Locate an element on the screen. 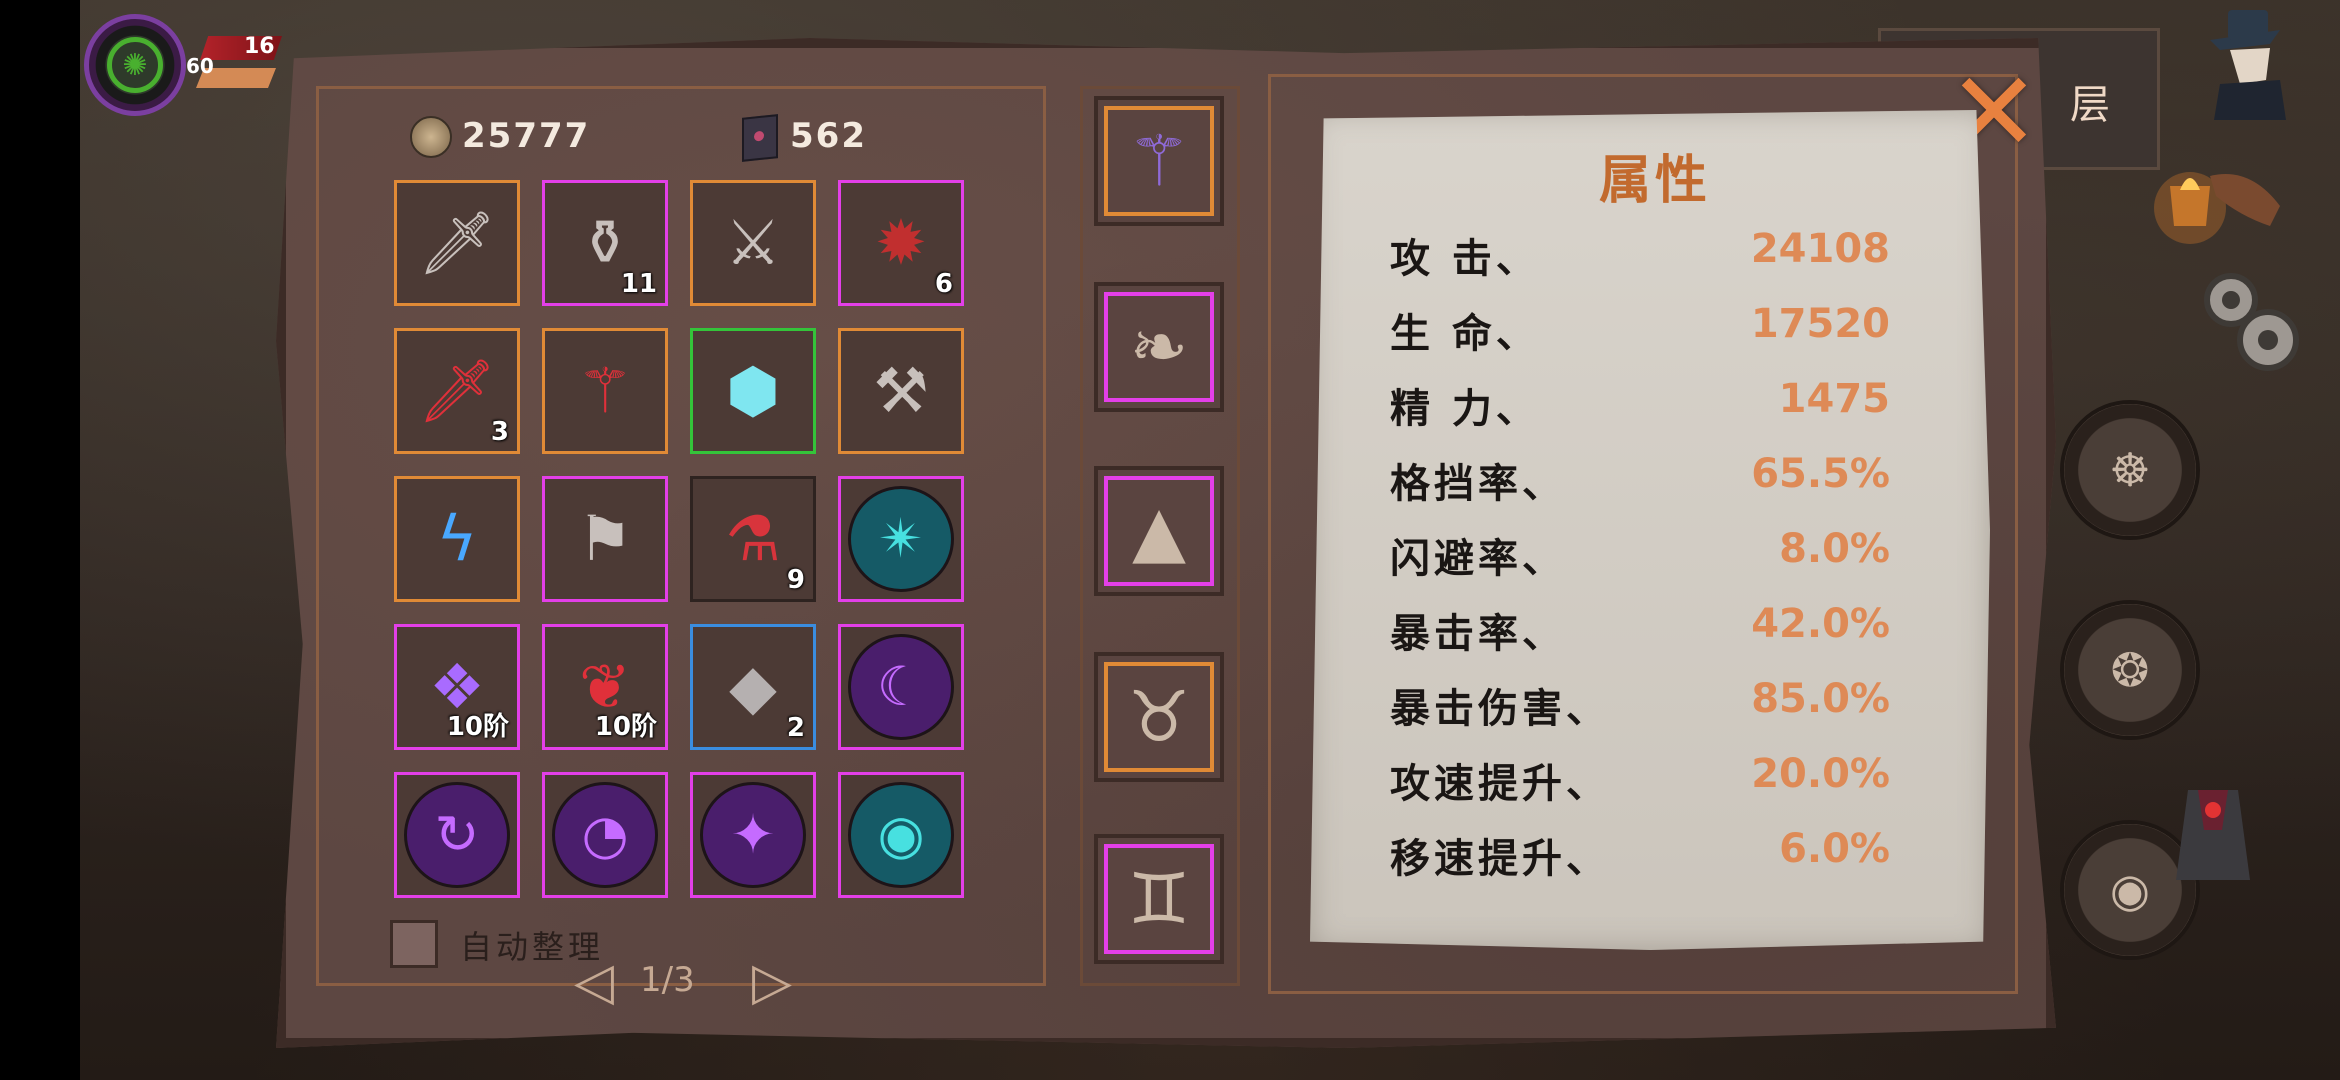 This screenshot has height=1080, width=2340. inventory-slot: ☾ is located at coordinates (901, 687).